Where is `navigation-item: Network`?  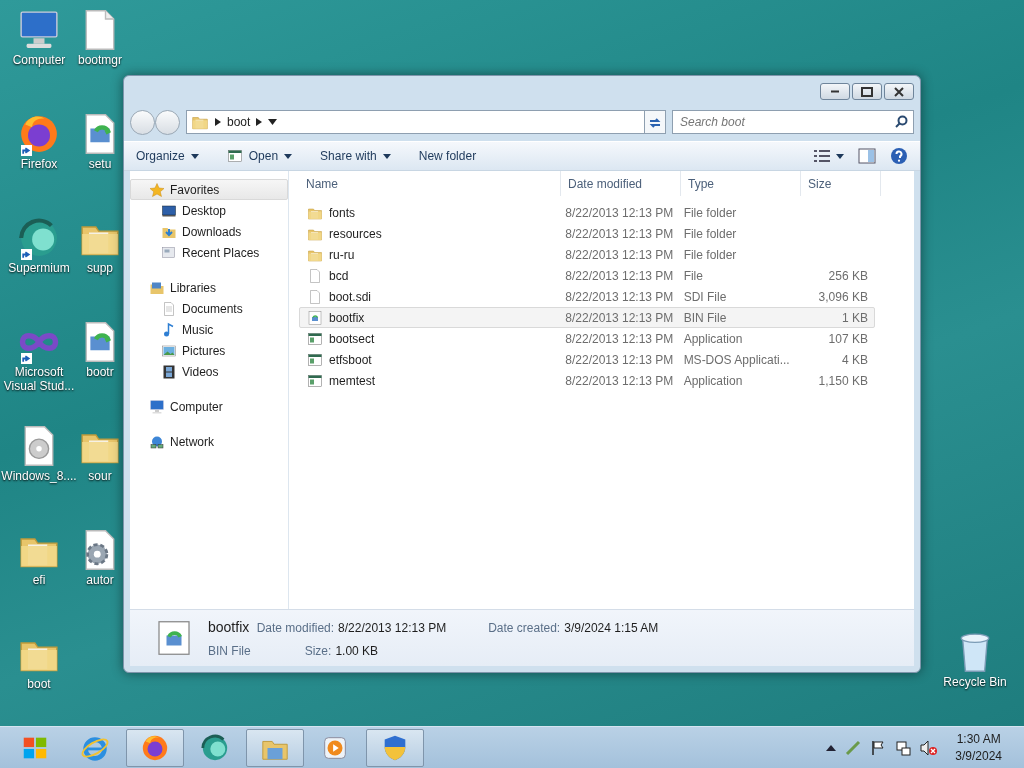
navigation-item: Network is located at coordinates (209, 441).